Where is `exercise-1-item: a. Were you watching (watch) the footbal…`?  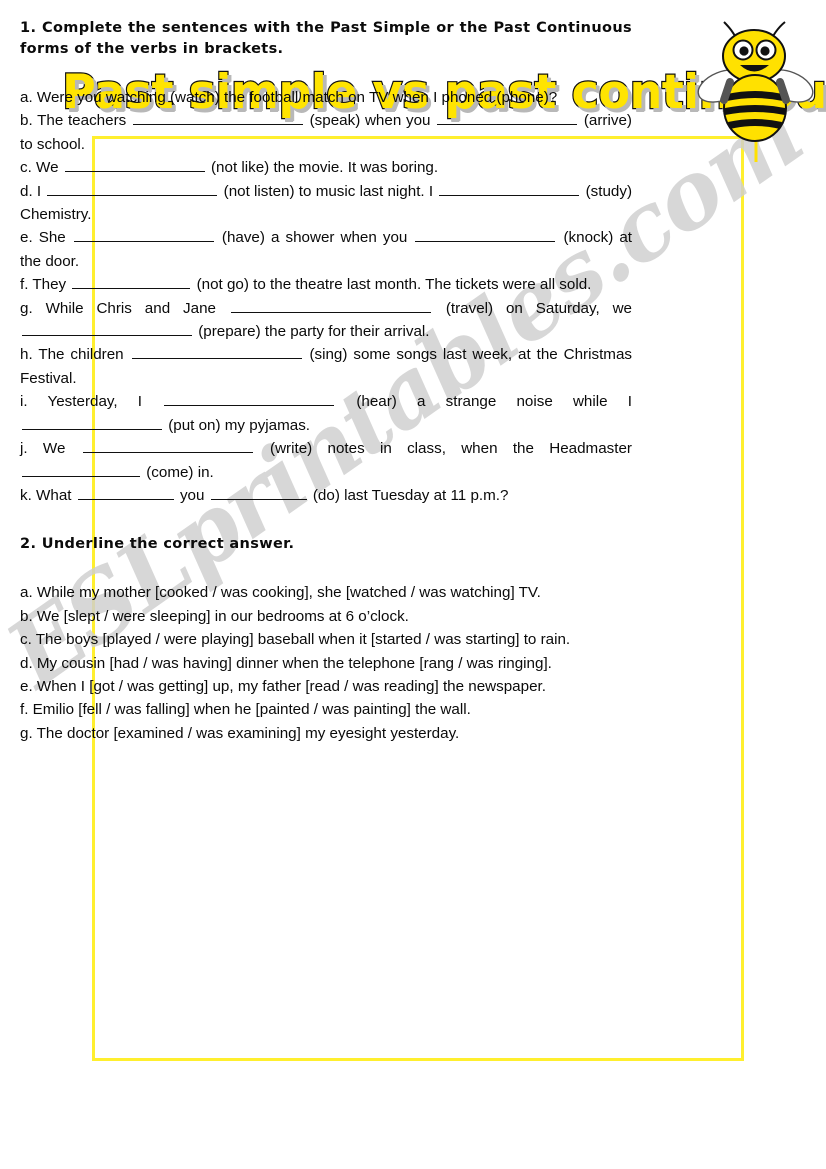 exercise-1-item: a. Were you watching (watch) the footbal… is located at coordinates (326, 97).